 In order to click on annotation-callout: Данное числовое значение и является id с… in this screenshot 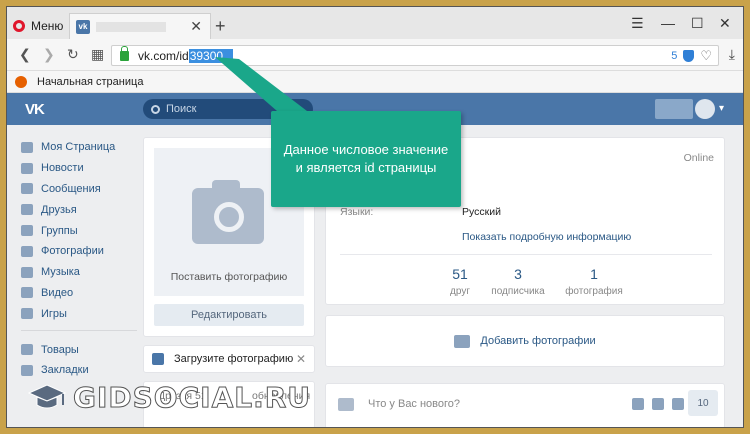, I will do `click(366, 159)`.